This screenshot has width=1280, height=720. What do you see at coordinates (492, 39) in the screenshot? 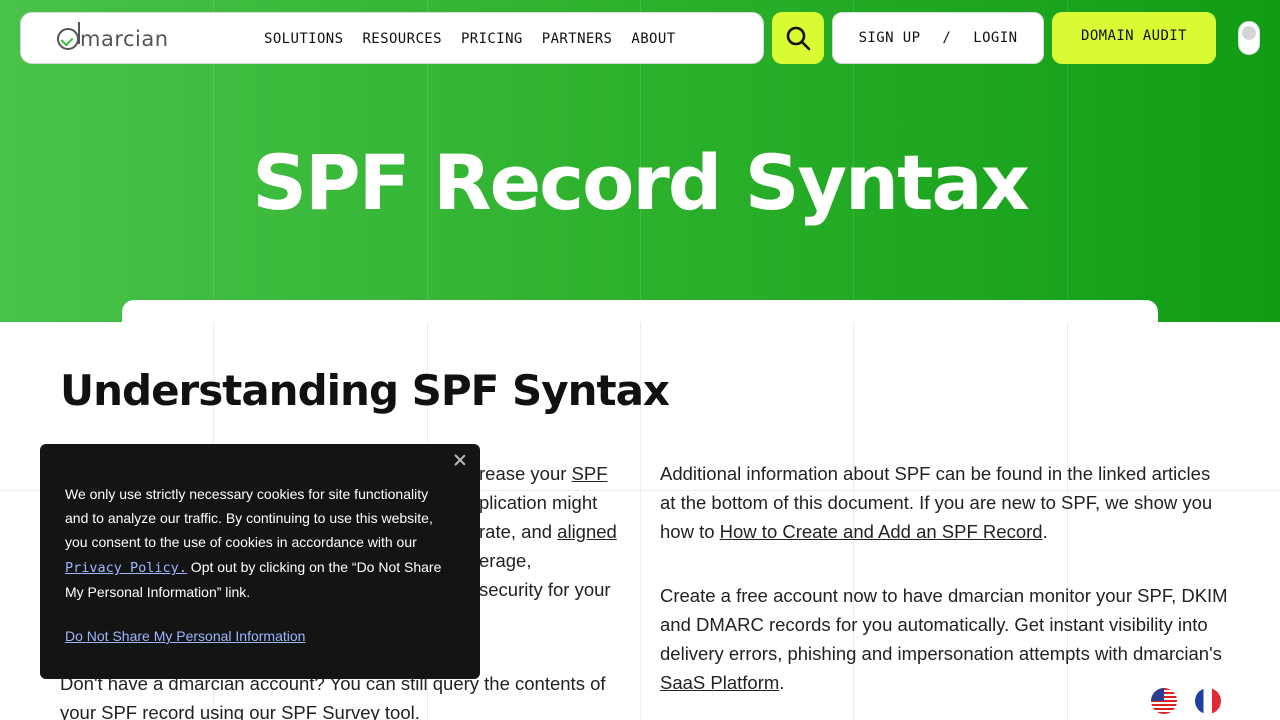
I see `nav-pricing: PRICING` at bounding box center [492, 39].